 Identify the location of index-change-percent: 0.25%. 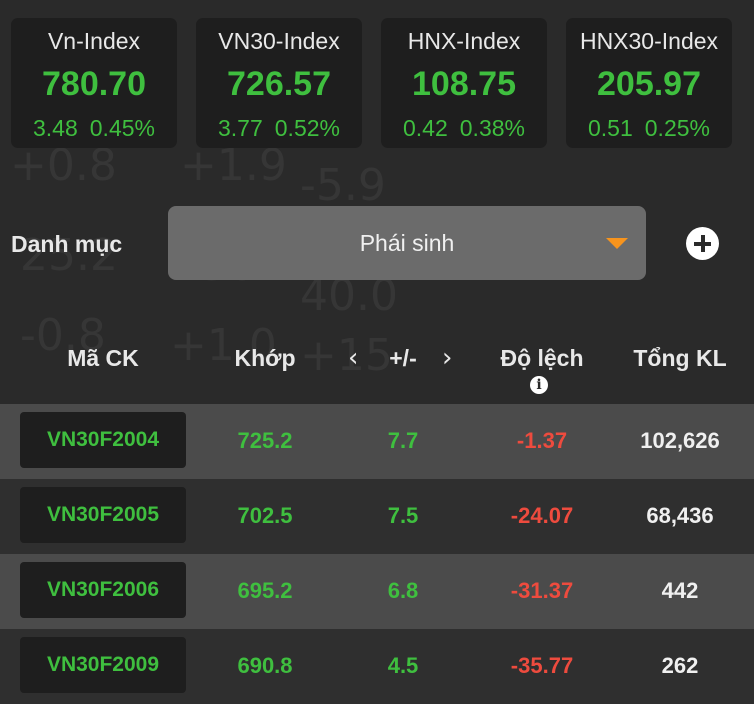
(677, 128).